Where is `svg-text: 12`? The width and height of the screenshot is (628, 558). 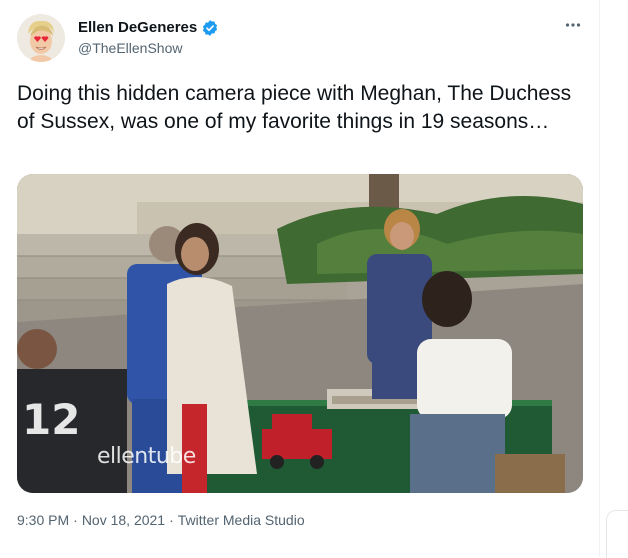
svg-text: 12 is located at coordinates (51, 419).